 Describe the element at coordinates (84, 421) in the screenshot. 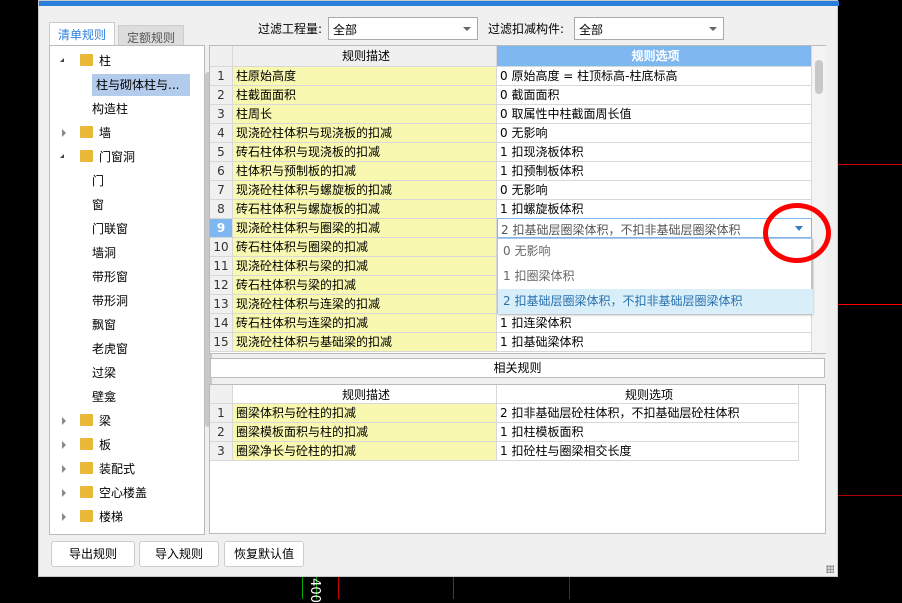

I see `tree-item: 梁` at that location.